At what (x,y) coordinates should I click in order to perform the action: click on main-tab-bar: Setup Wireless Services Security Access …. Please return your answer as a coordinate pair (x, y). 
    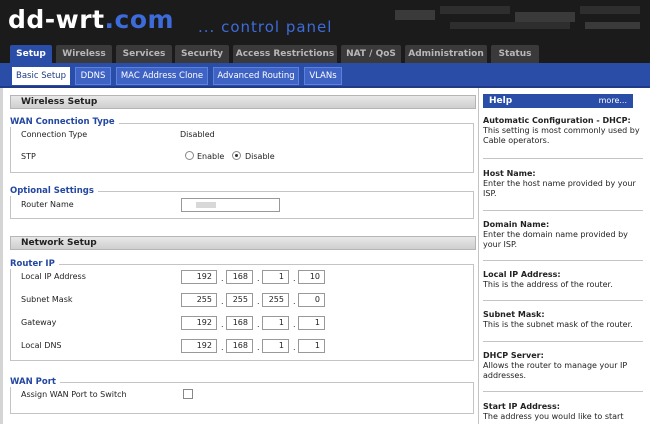
    Looking at the image, I should click on (325, 52).